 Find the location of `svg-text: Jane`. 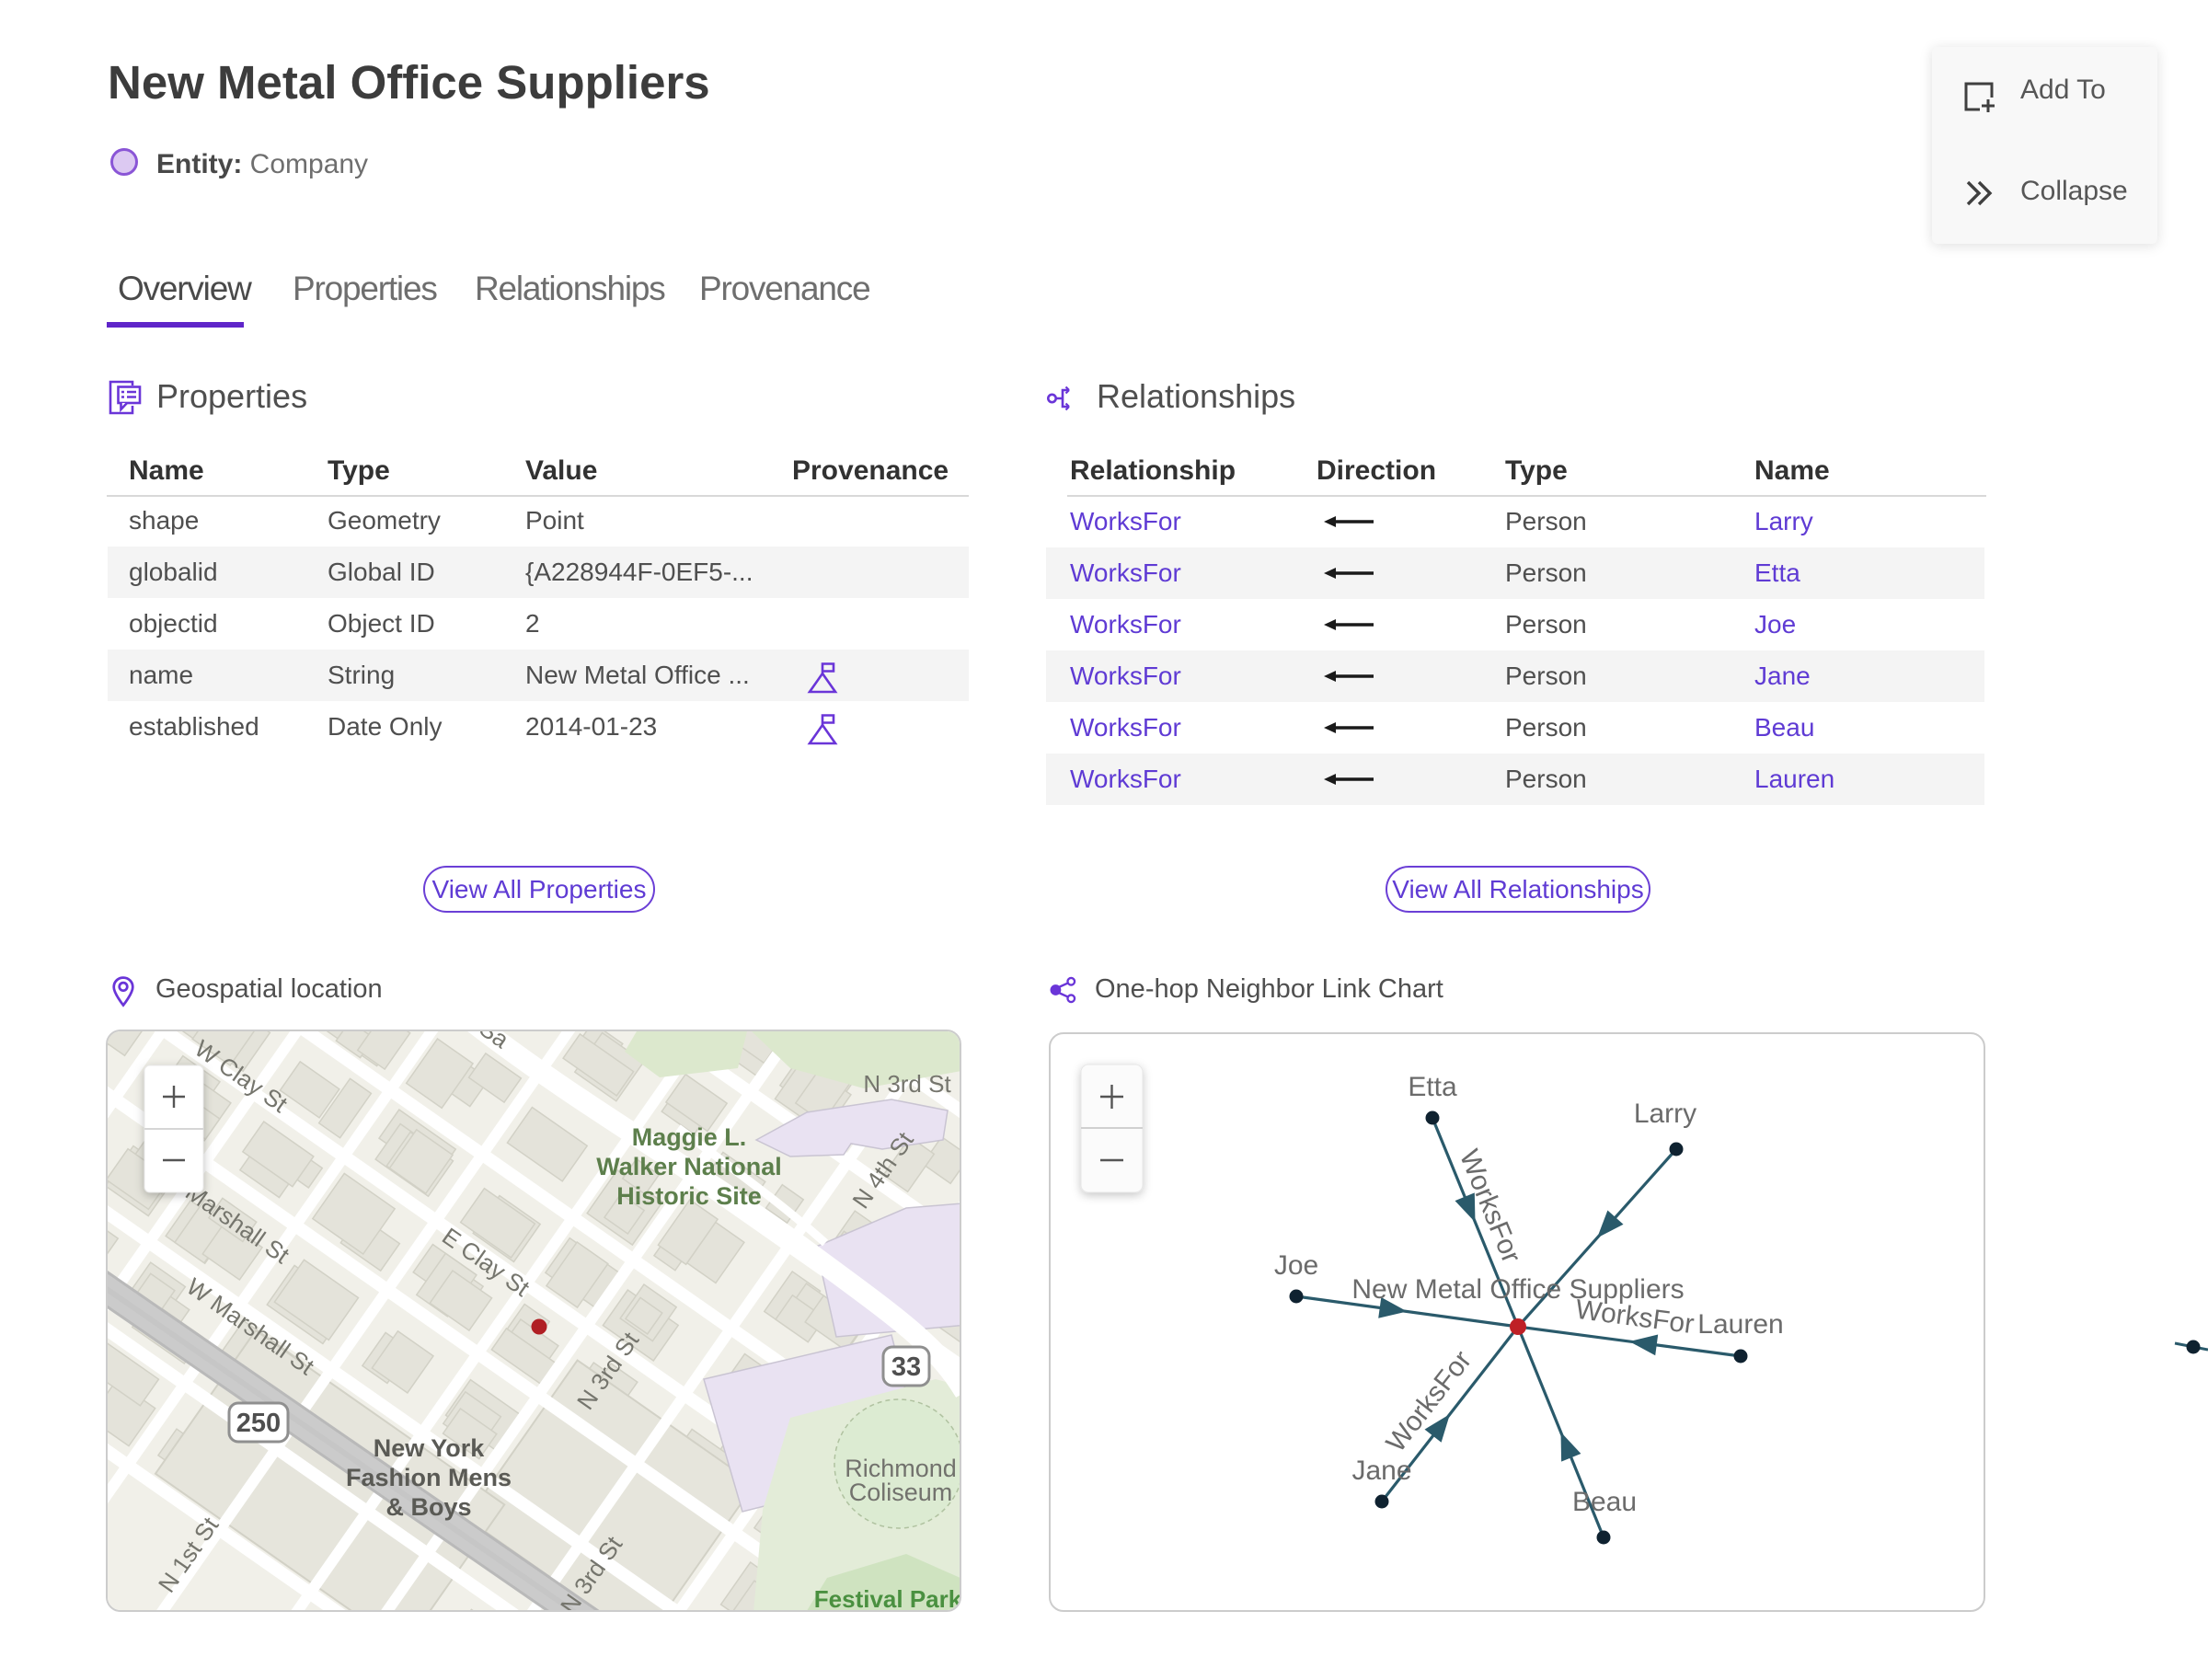

svg-text: Jane is located at coordinates (1381, 1471).